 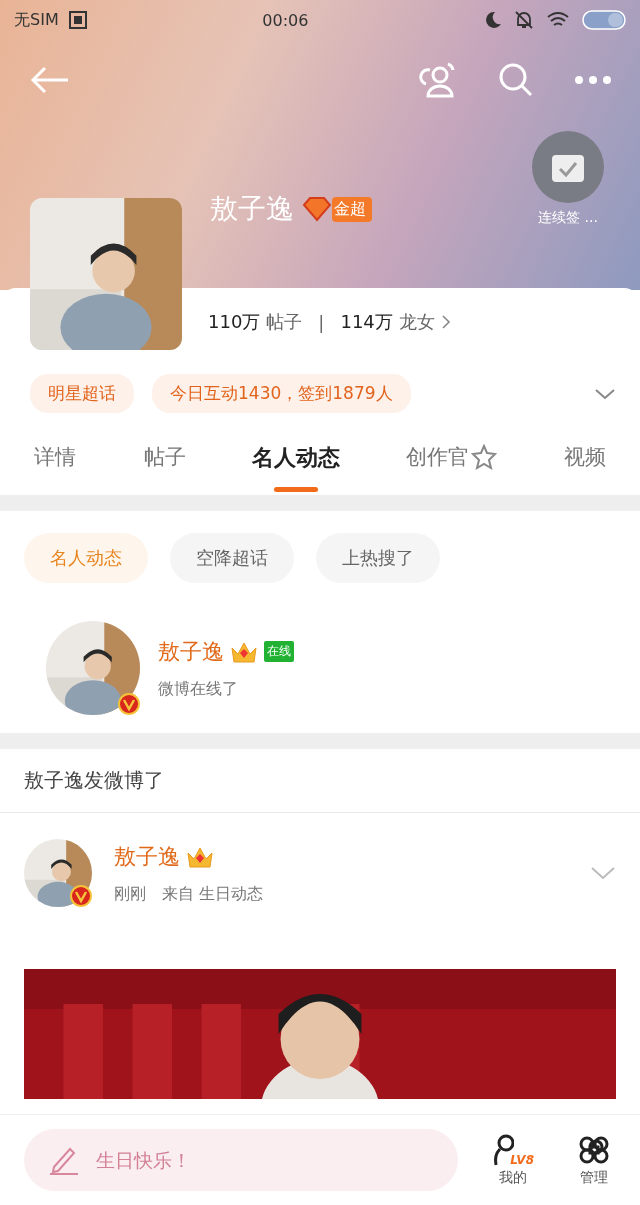 I want to click on topic-name: 敖子逸, so click(x=252, y=209).